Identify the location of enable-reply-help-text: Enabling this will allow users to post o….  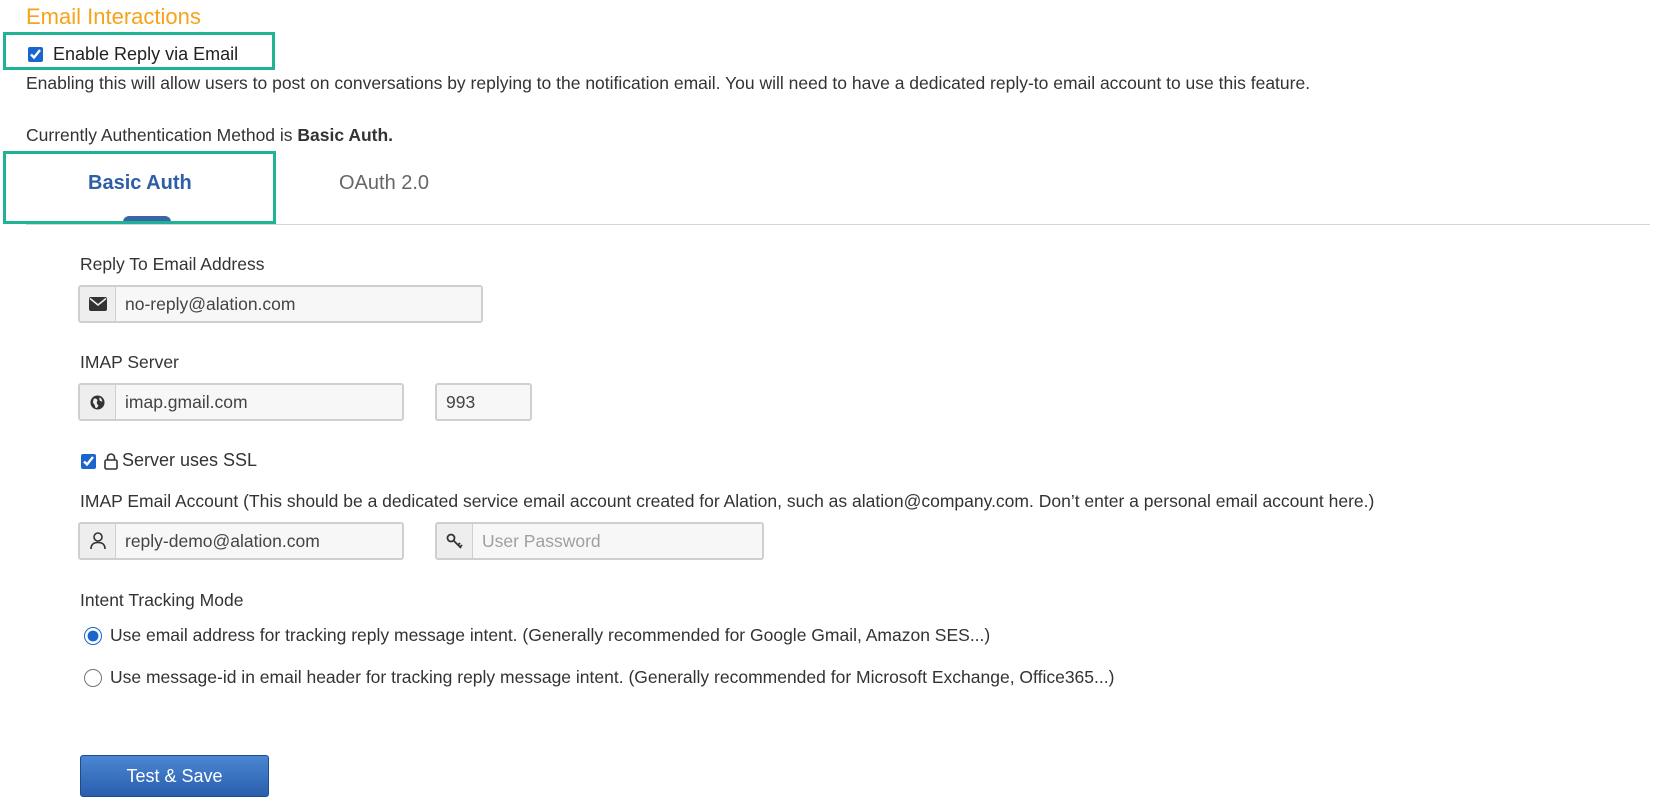
(668, 83).